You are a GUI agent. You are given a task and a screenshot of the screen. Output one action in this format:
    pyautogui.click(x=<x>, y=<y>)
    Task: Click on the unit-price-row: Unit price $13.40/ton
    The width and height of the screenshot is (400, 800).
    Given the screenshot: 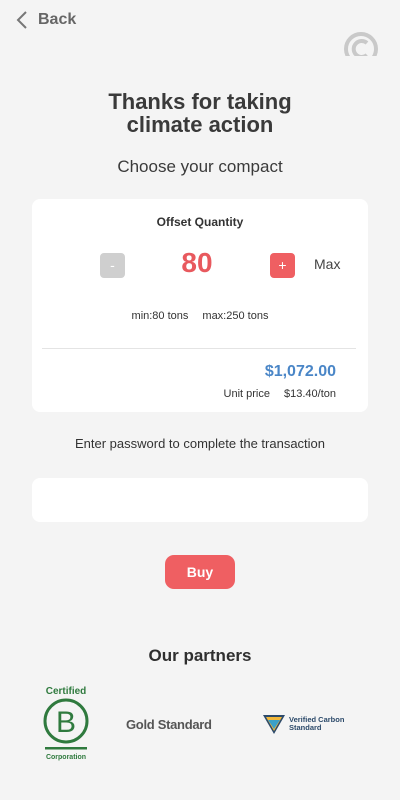 What is the action you would take?
    pyautogui.click(x=280, y=394)
    